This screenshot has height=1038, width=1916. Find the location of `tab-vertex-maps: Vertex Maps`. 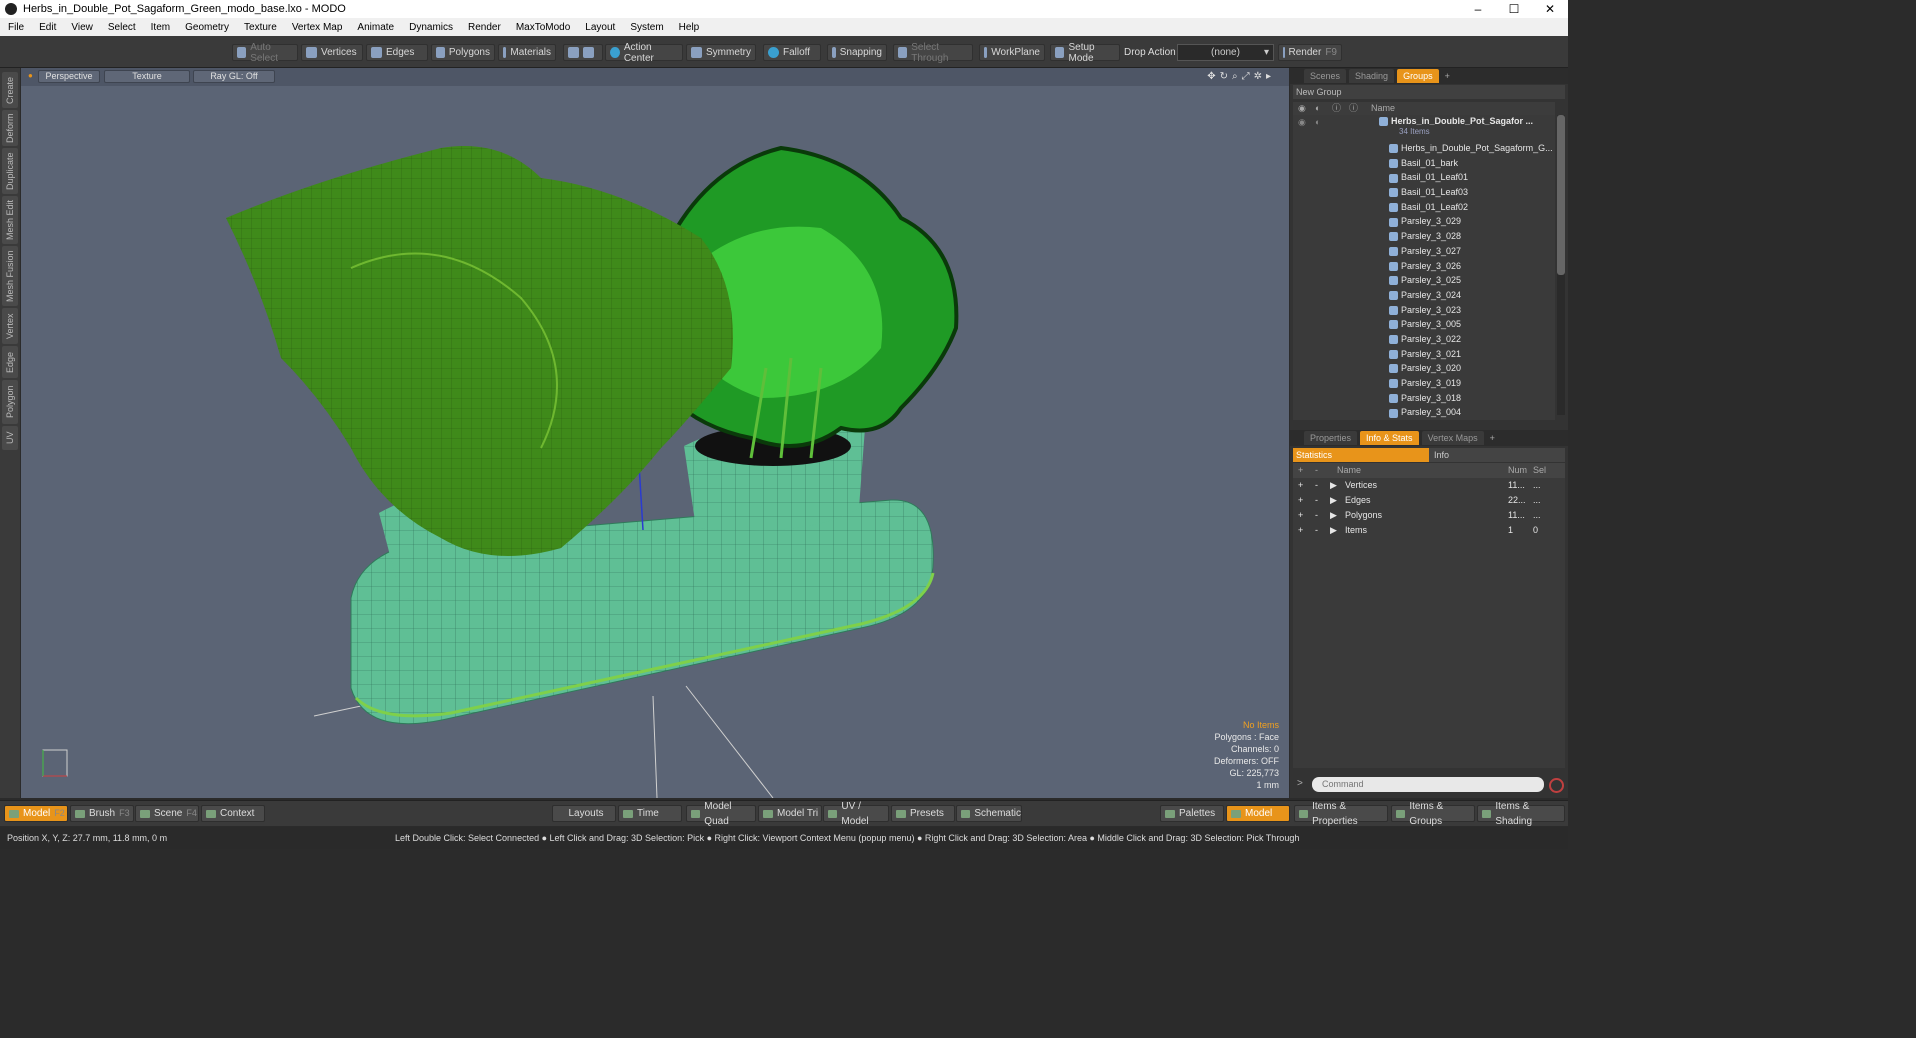

tab-vertex-maps: Vertex Maps is located at coordinates (1452, 438).